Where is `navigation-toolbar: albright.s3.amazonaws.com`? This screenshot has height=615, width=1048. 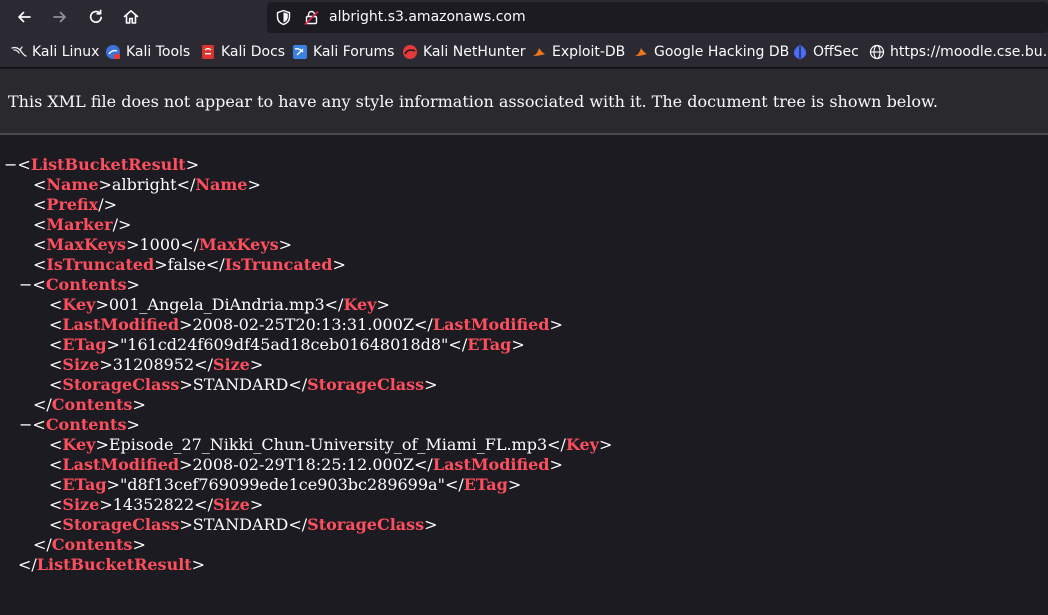
navigation-toolbar: albright.s3.amazonaws.com is located at coordinates (524, 17).